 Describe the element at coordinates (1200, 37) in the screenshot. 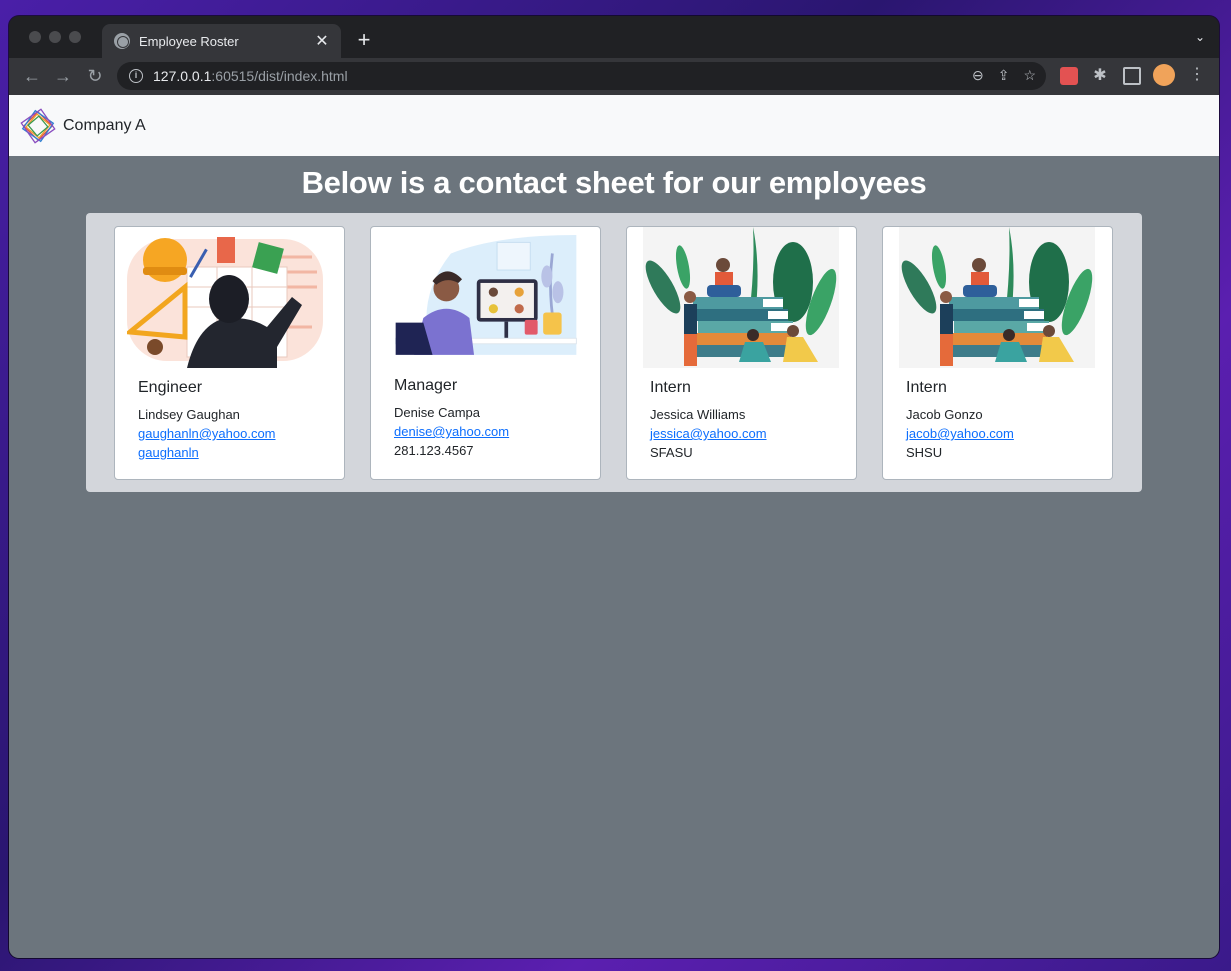

I see `tab-search-chevron-icon: ⌄` at that location.